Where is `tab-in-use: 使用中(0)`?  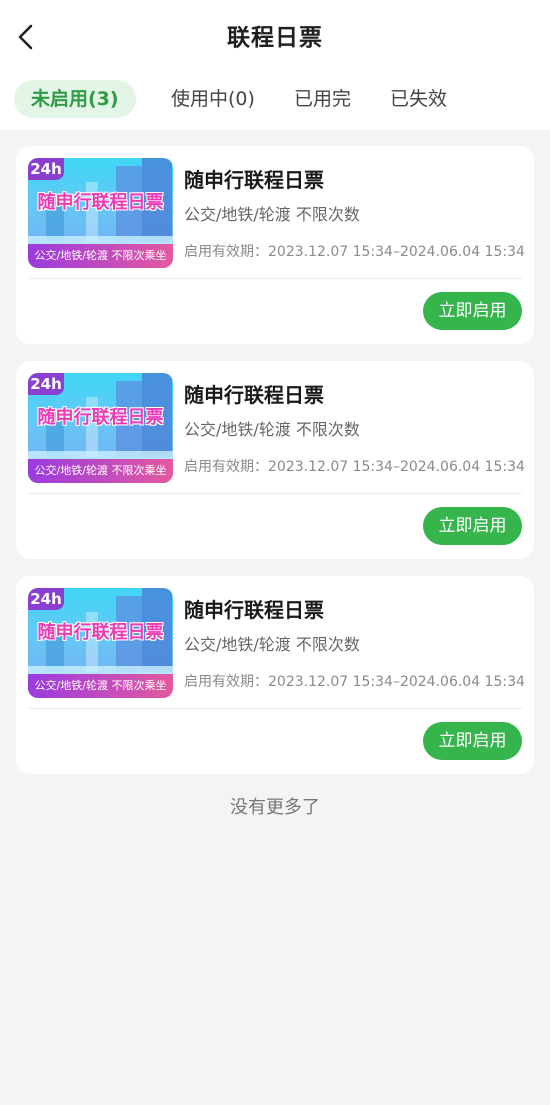 tab-in-use: 使用中(0) is located at coordinates (213, 99).